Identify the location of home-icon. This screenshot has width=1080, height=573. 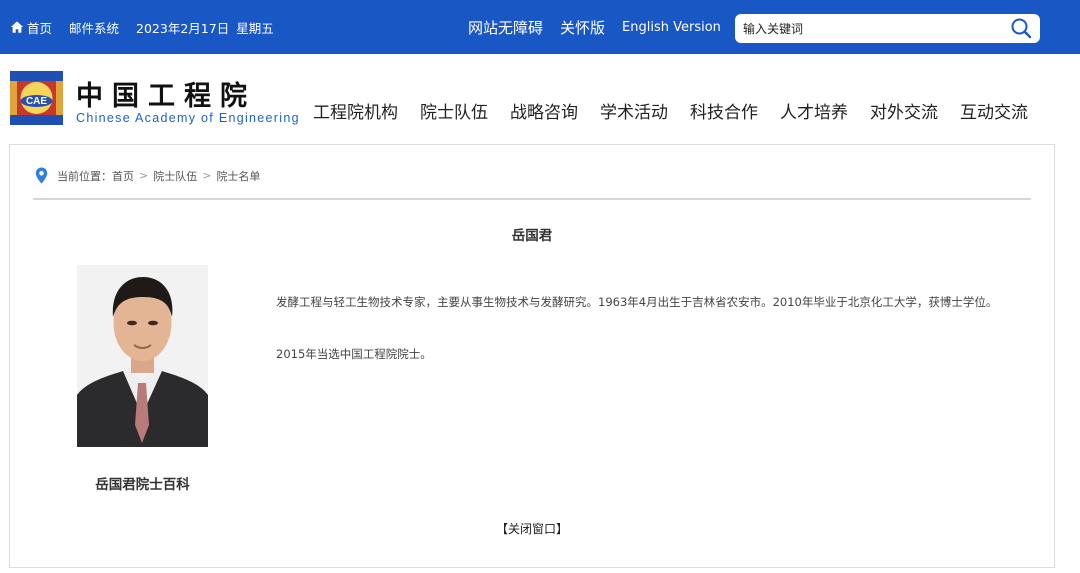
(17, 27).